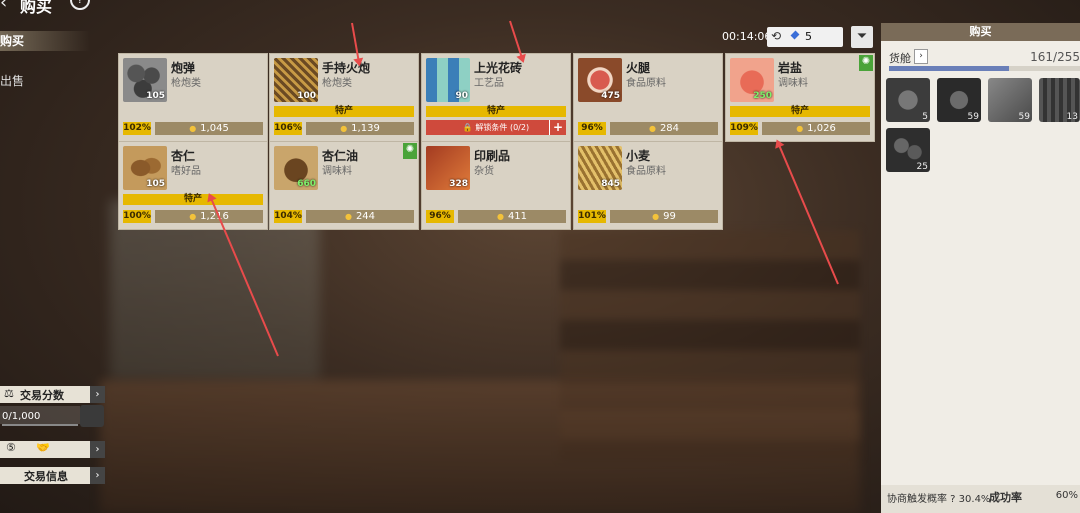 This screenshot has height=513, width=1080. What do you see at coordinates (762, 96) in the screenshot?
I see `goods-qty: 250` at bounding box center [762, 96].